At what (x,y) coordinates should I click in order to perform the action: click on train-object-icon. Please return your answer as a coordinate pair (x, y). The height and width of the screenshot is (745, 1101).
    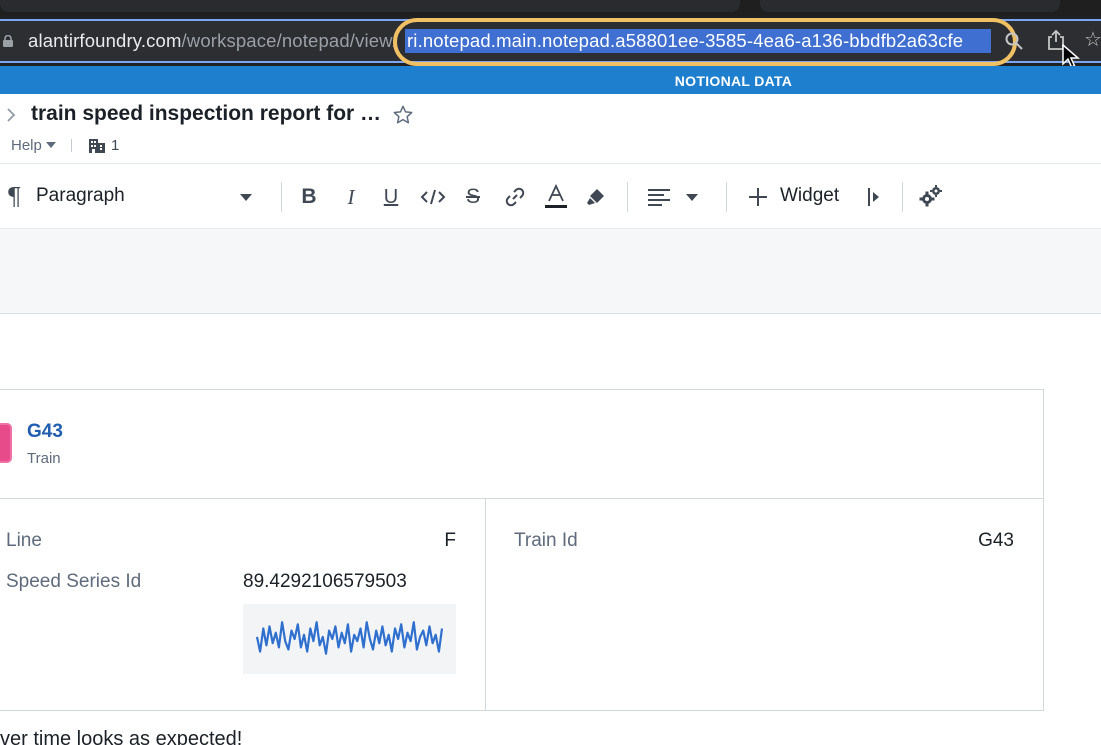
    Looking at the image, I should click on (6, 443).